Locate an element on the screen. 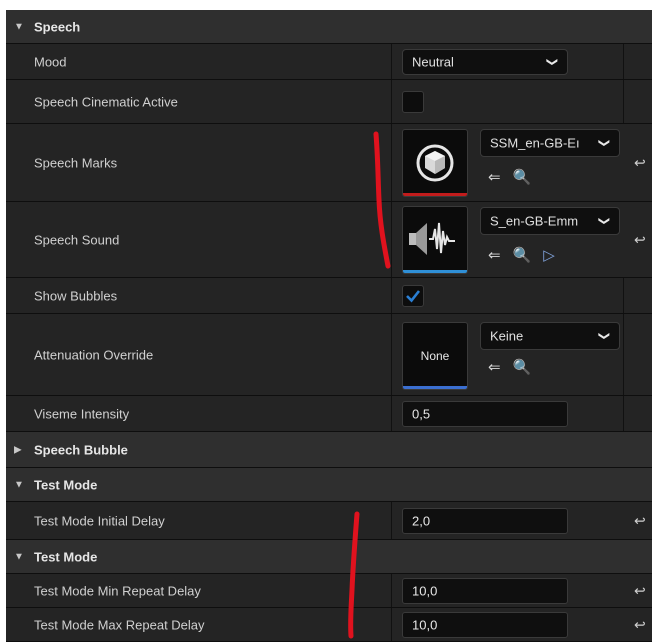 The height and width of the screenshot is (642, 652). cube-asset-icon is located at coordinates (435, 163).